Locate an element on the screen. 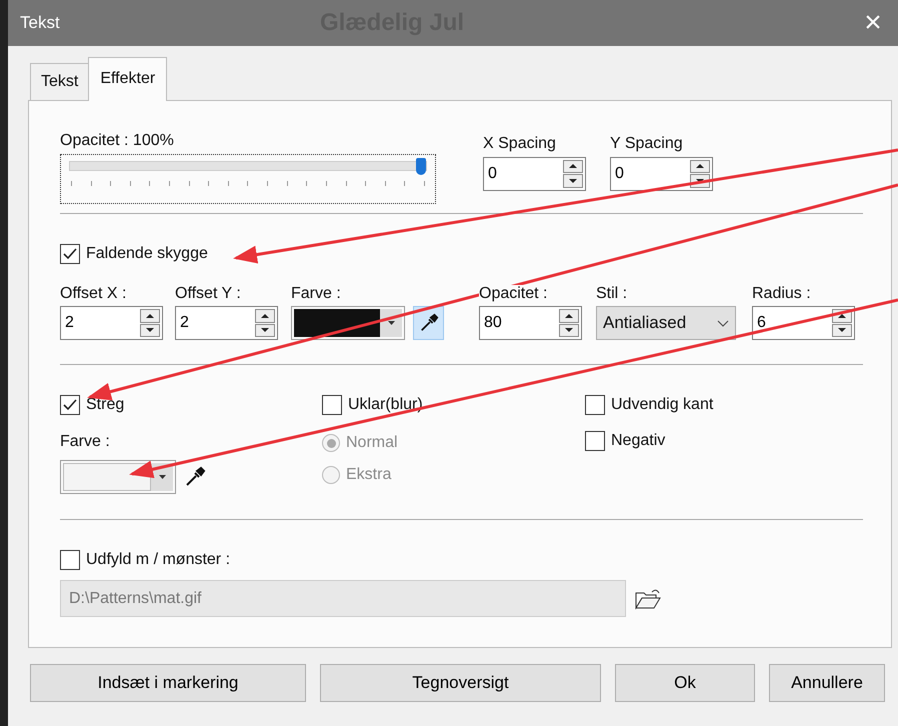  outer-edge-label: Udvendig kant is located at coordinates (662, 405).